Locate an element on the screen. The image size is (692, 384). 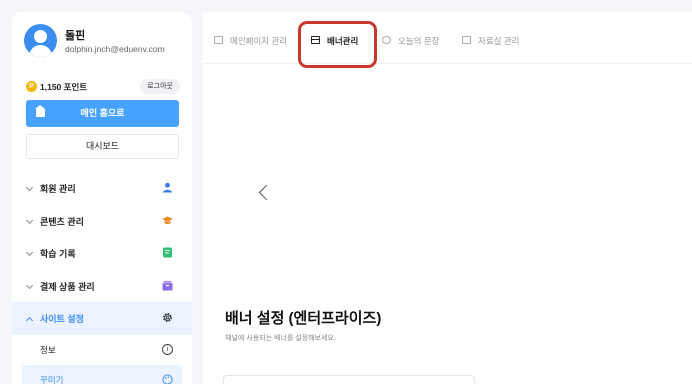
avatar-shoulder-shape is located at coordinates (40, 51).